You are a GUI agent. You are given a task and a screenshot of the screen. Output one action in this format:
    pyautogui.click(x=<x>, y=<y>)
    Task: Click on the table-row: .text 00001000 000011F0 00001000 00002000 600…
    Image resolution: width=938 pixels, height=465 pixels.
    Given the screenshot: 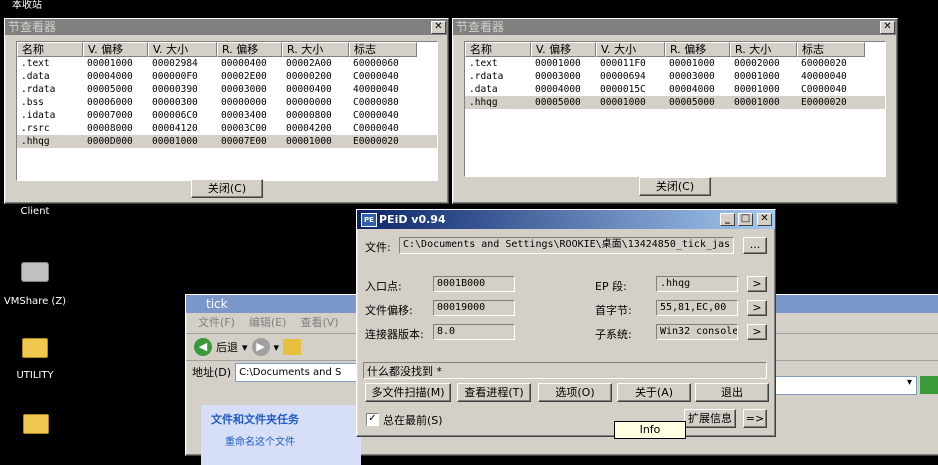 What is the action you would take?
    pyautogui.click(x=675, y=63)
    